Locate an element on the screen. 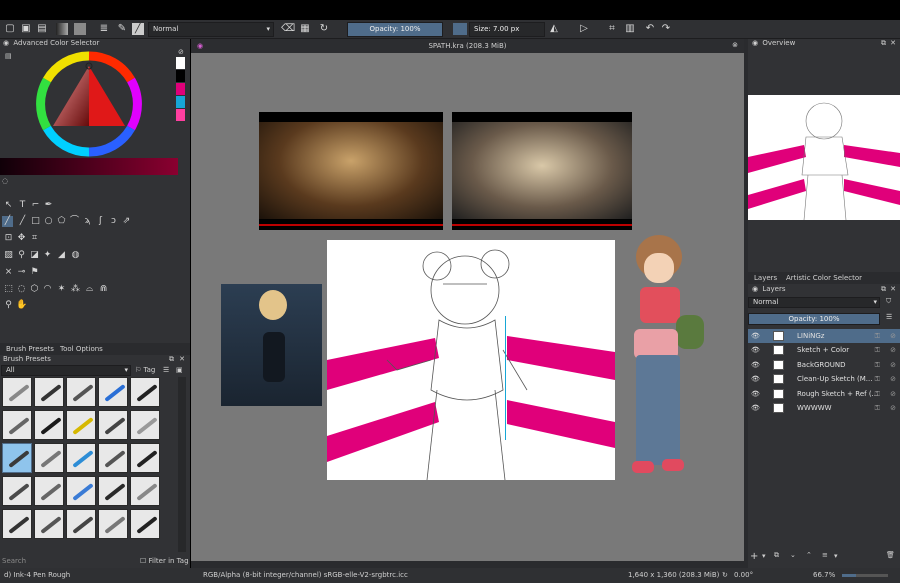 This screenshot has height=583, width=900. refresh-icon: ◌ is located at coordinates (5, 181).